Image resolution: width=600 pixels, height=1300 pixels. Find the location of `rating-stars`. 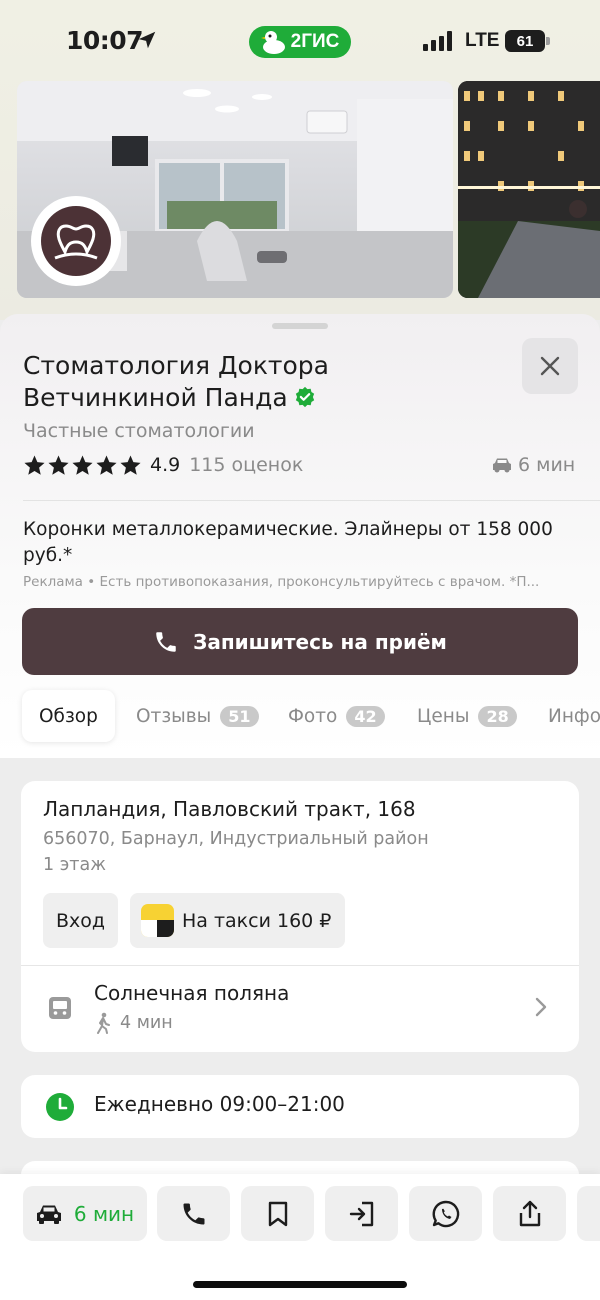

rating-stars is located at coordinates (82, 465).